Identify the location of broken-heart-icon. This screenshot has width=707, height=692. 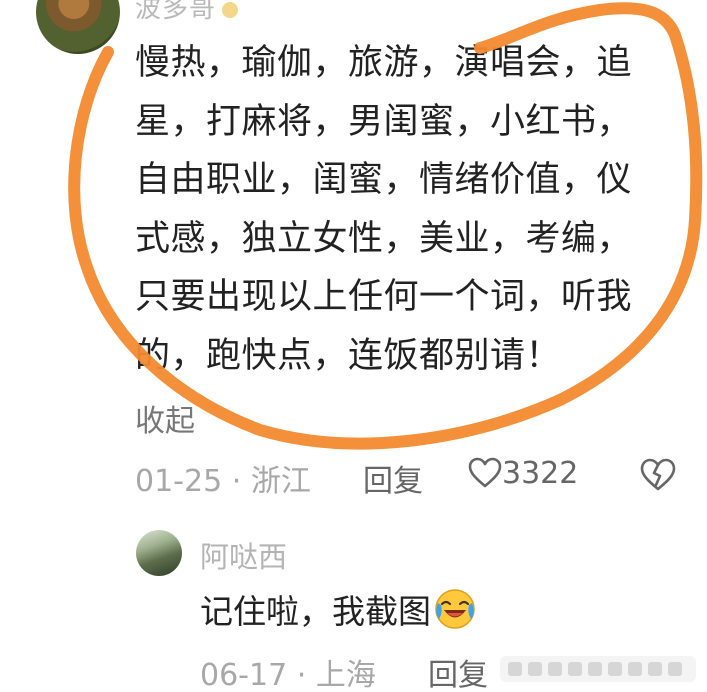
(658, 474).